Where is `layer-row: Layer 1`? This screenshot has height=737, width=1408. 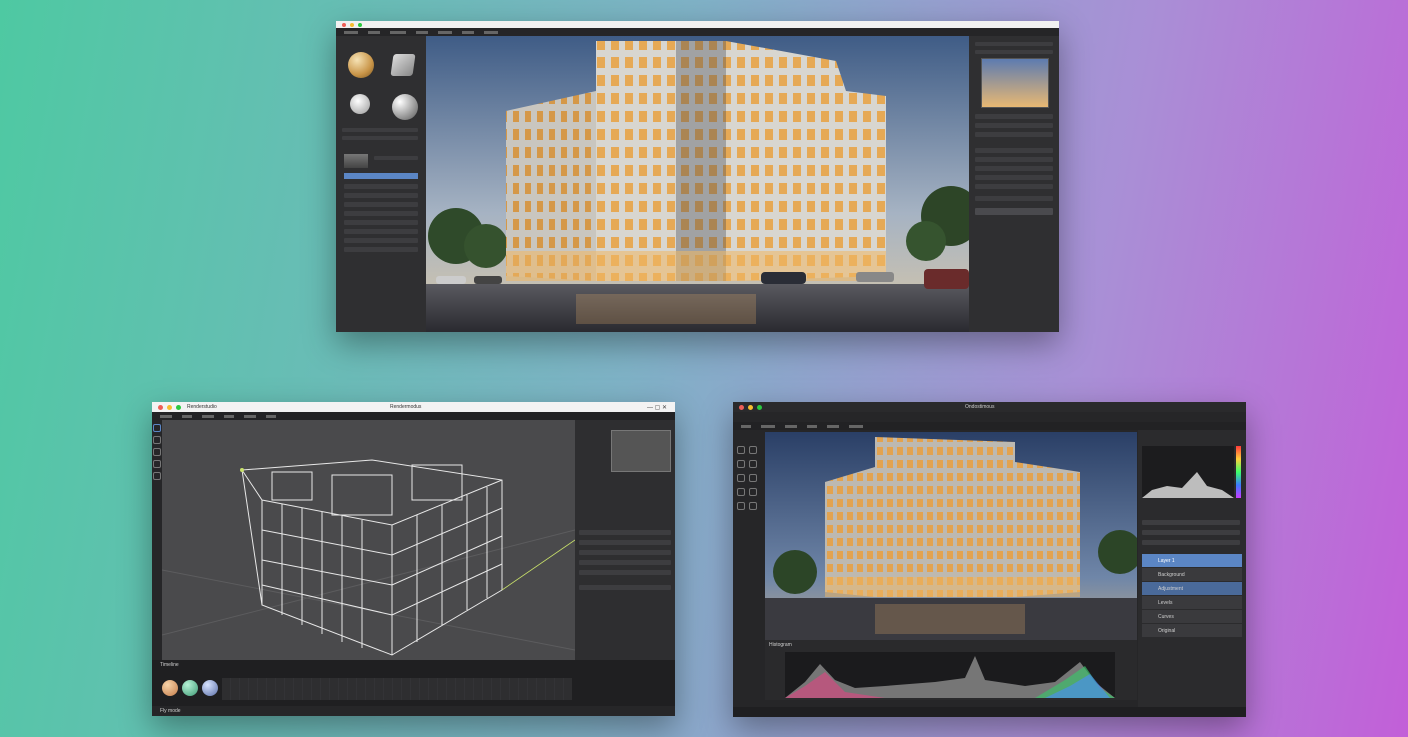
layer-row: Layer 1 is located at coordinates (1192, 560).